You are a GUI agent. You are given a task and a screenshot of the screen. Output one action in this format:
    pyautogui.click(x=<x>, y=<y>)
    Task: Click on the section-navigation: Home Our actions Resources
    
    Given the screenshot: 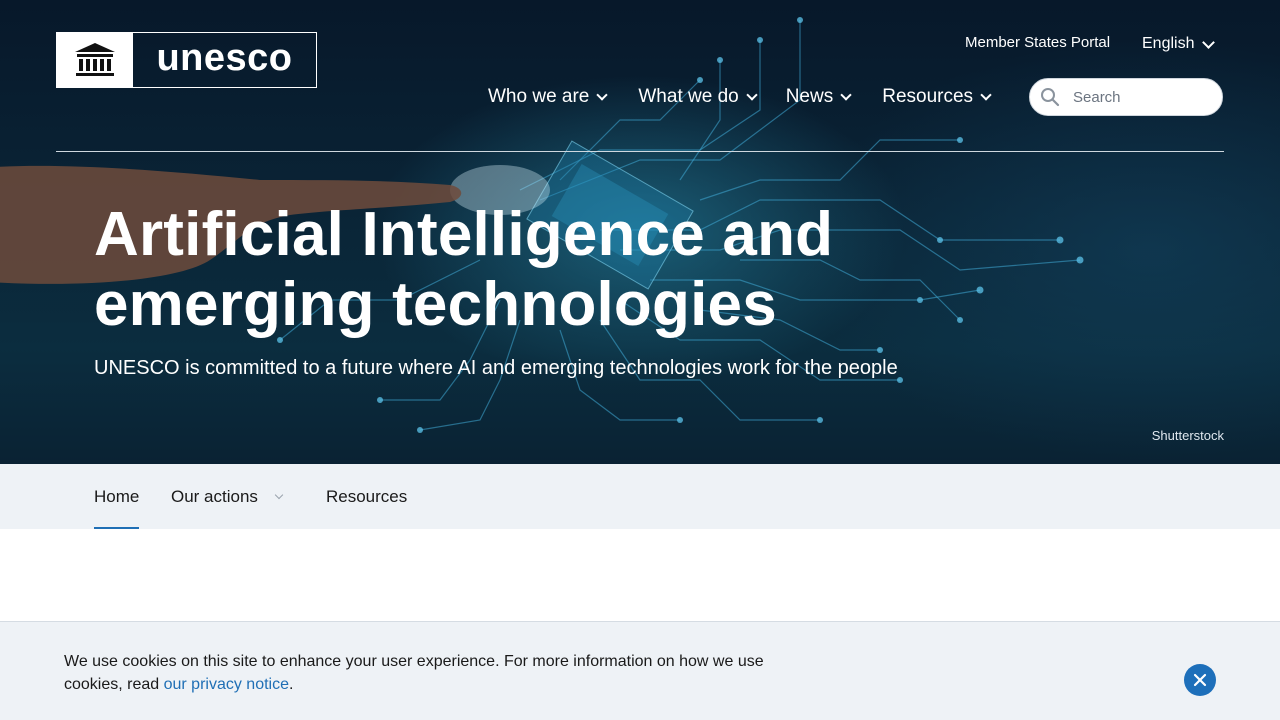 What is the action you would take?
    pyautogui.click(x=640, y=496)
    